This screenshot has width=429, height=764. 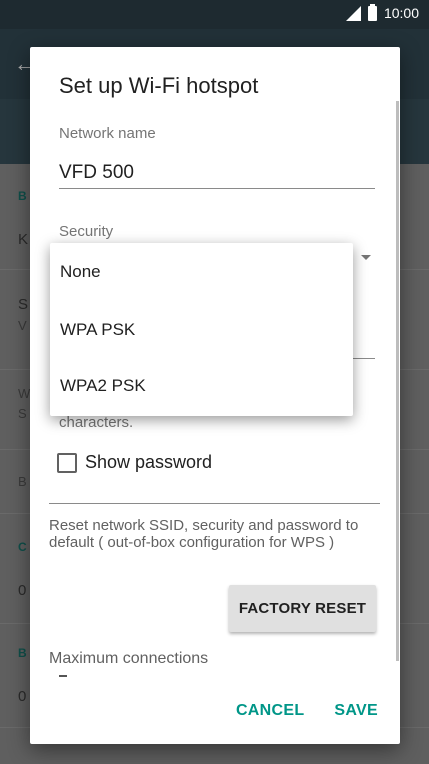 I want to click on show-password-row: Show password, so click(x=134, y=462).